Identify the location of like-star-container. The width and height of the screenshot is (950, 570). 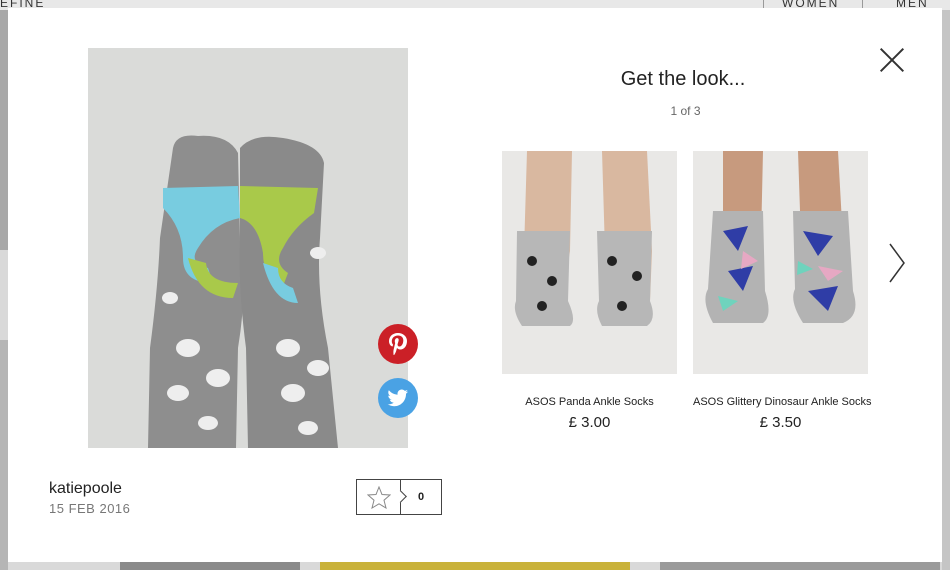
(379, 497).